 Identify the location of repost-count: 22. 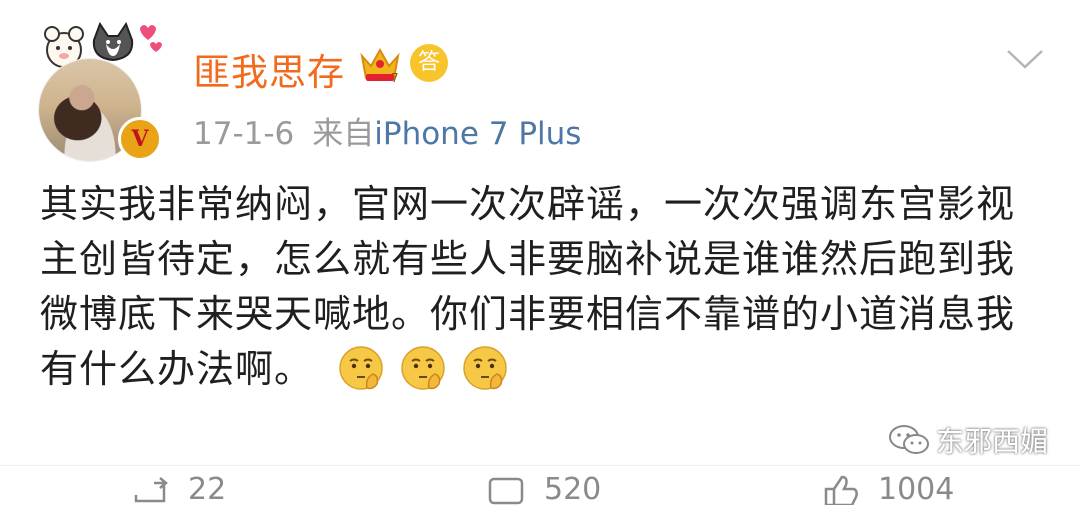
(207, 489).